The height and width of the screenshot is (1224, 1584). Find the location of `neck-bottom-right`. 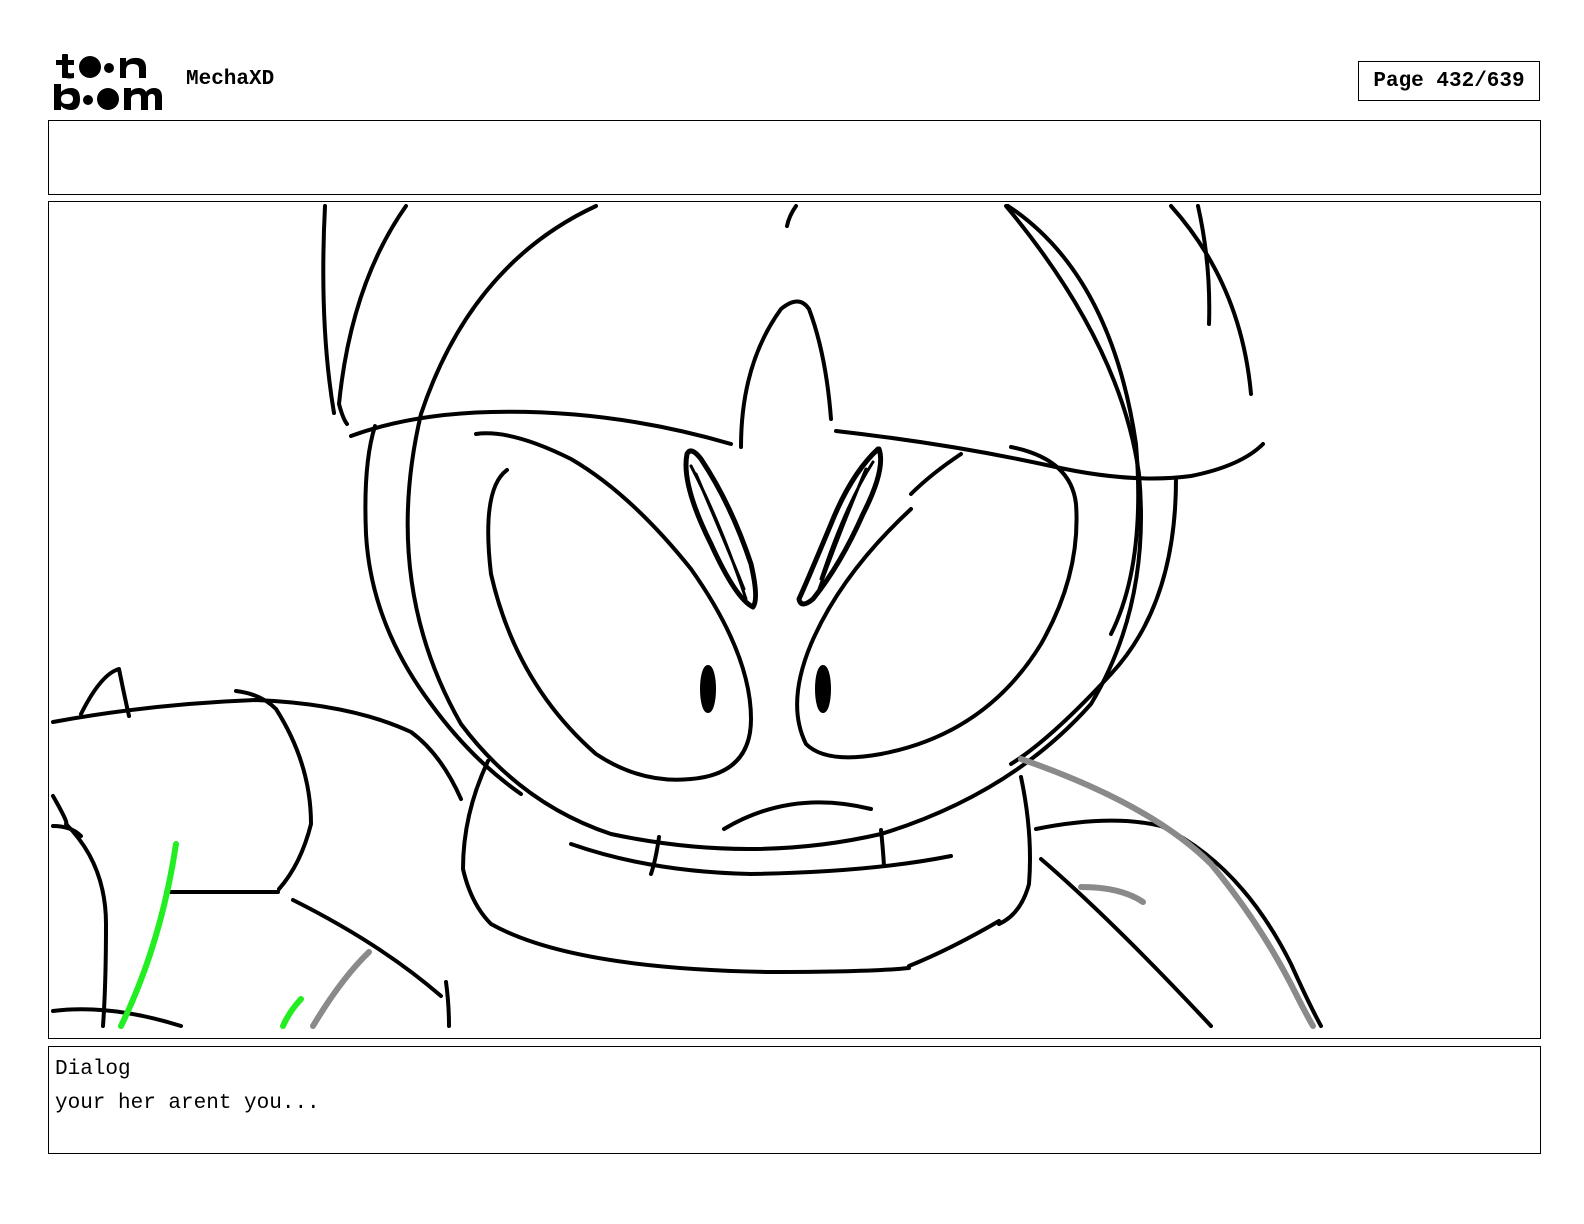

neck-bottom-right is located at coordinates (954, 943).